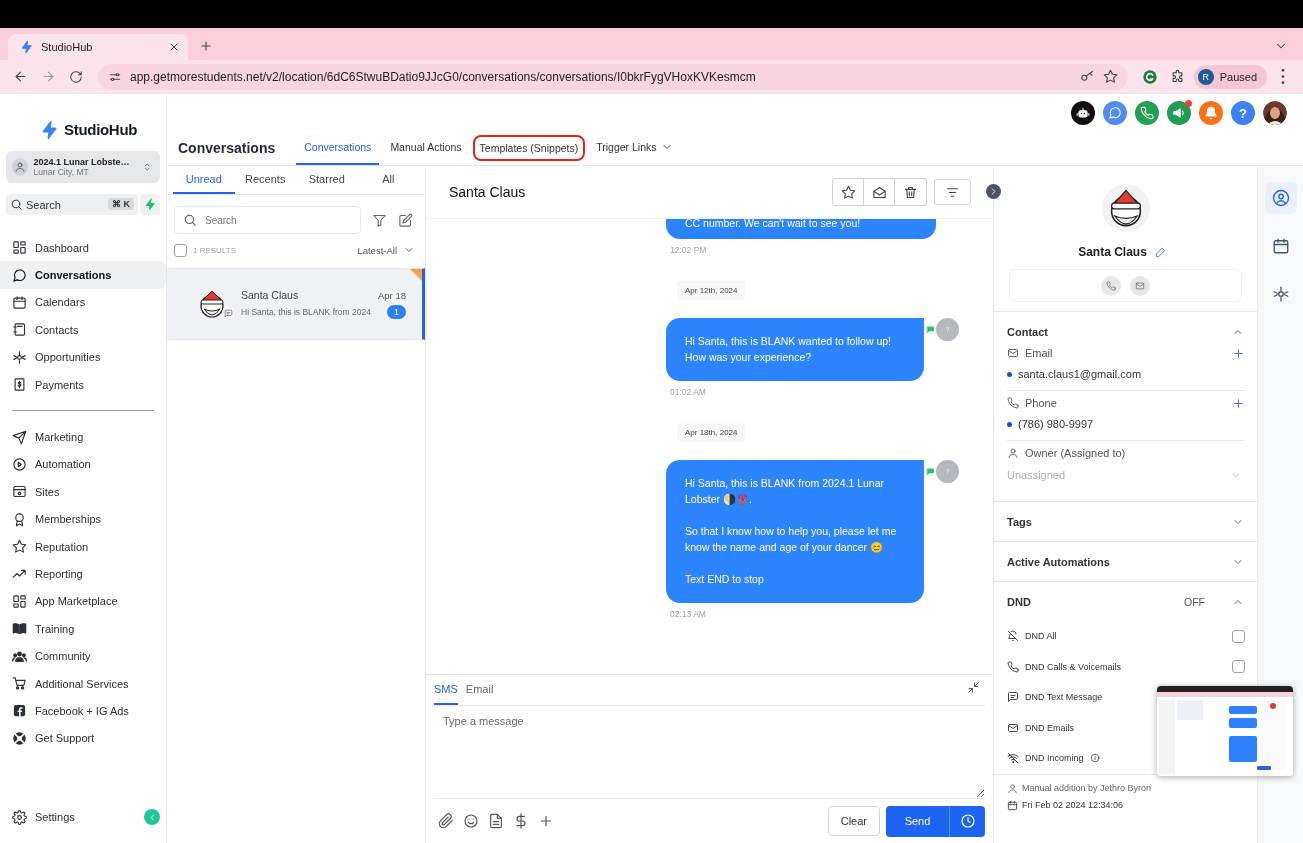 This screenshot has height=843, width=1303. What do you see at coordinates (634, 147) in the screenshot?
I see `header-tab: Trigger Links` at bounding box center [634, 147].